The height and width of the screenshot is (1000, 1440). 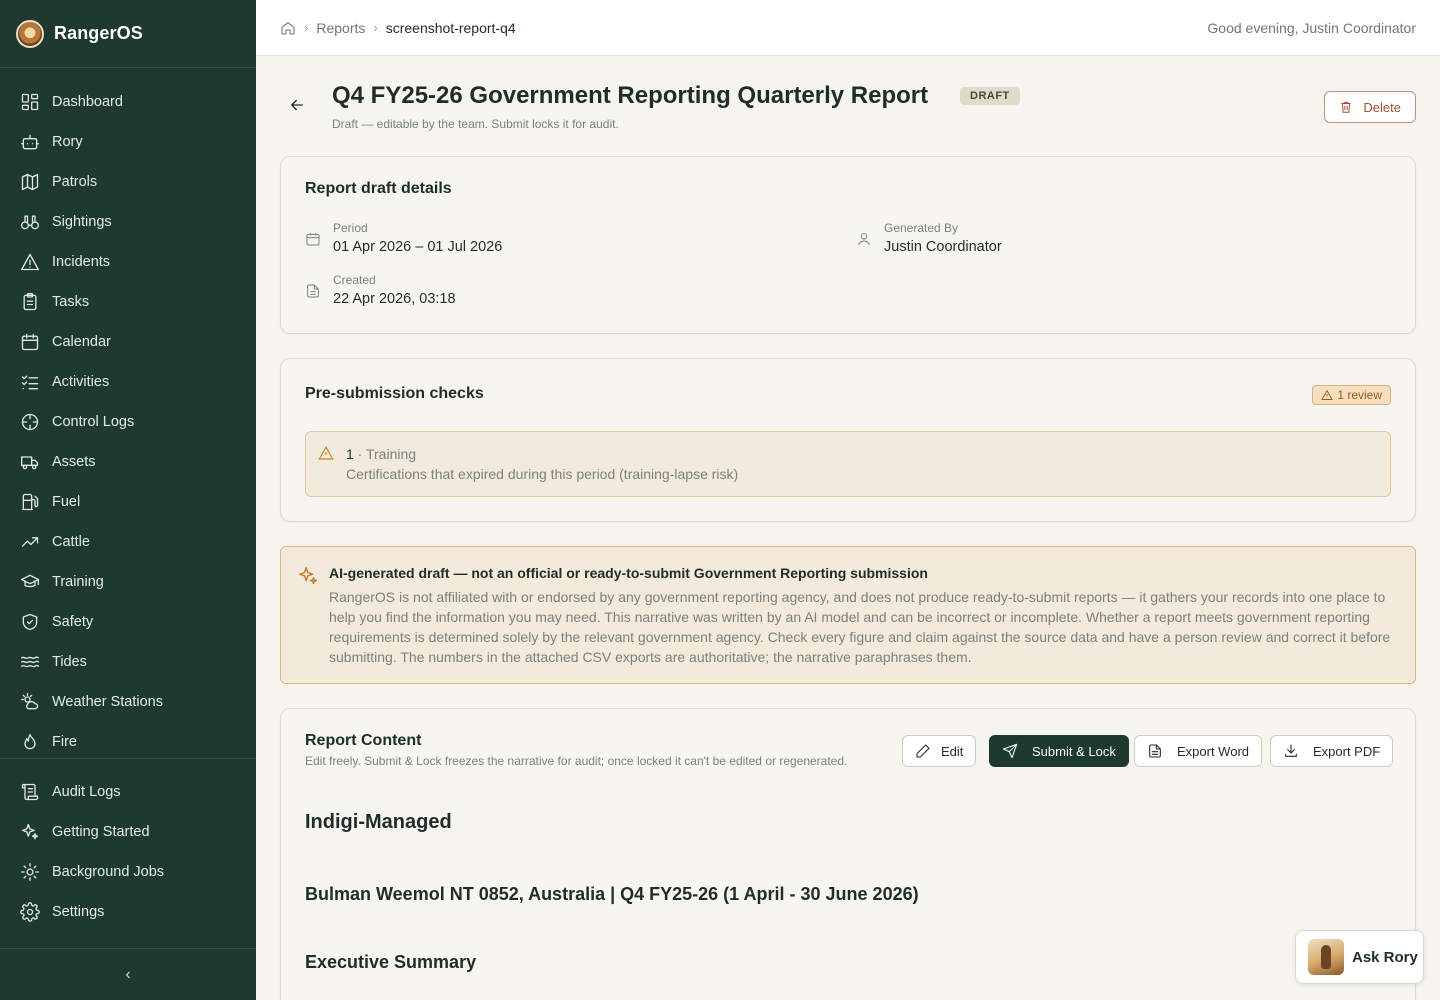 I want to click on generated-by-label: Generated By, so click(x=921, y=228).